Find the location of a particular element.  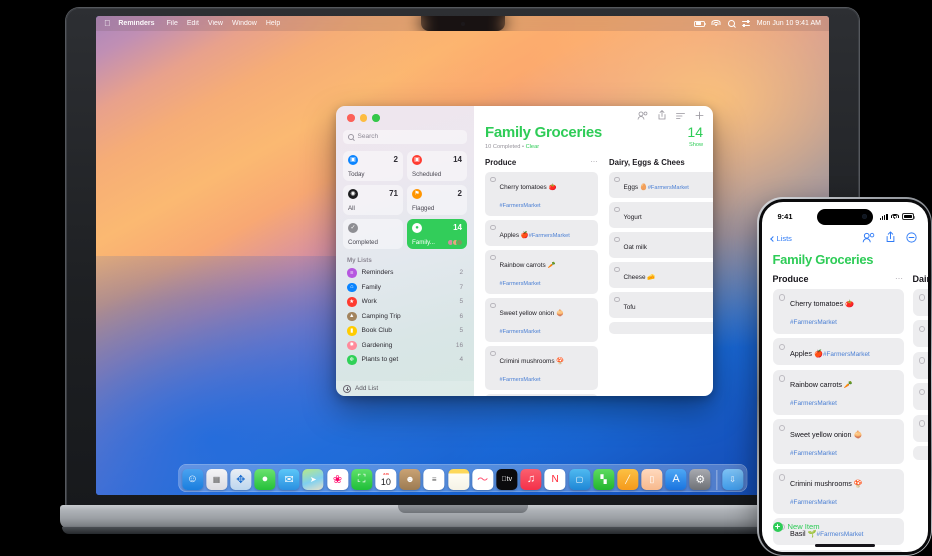

pages-icon: ╱ is located at coordinates (628, 479).